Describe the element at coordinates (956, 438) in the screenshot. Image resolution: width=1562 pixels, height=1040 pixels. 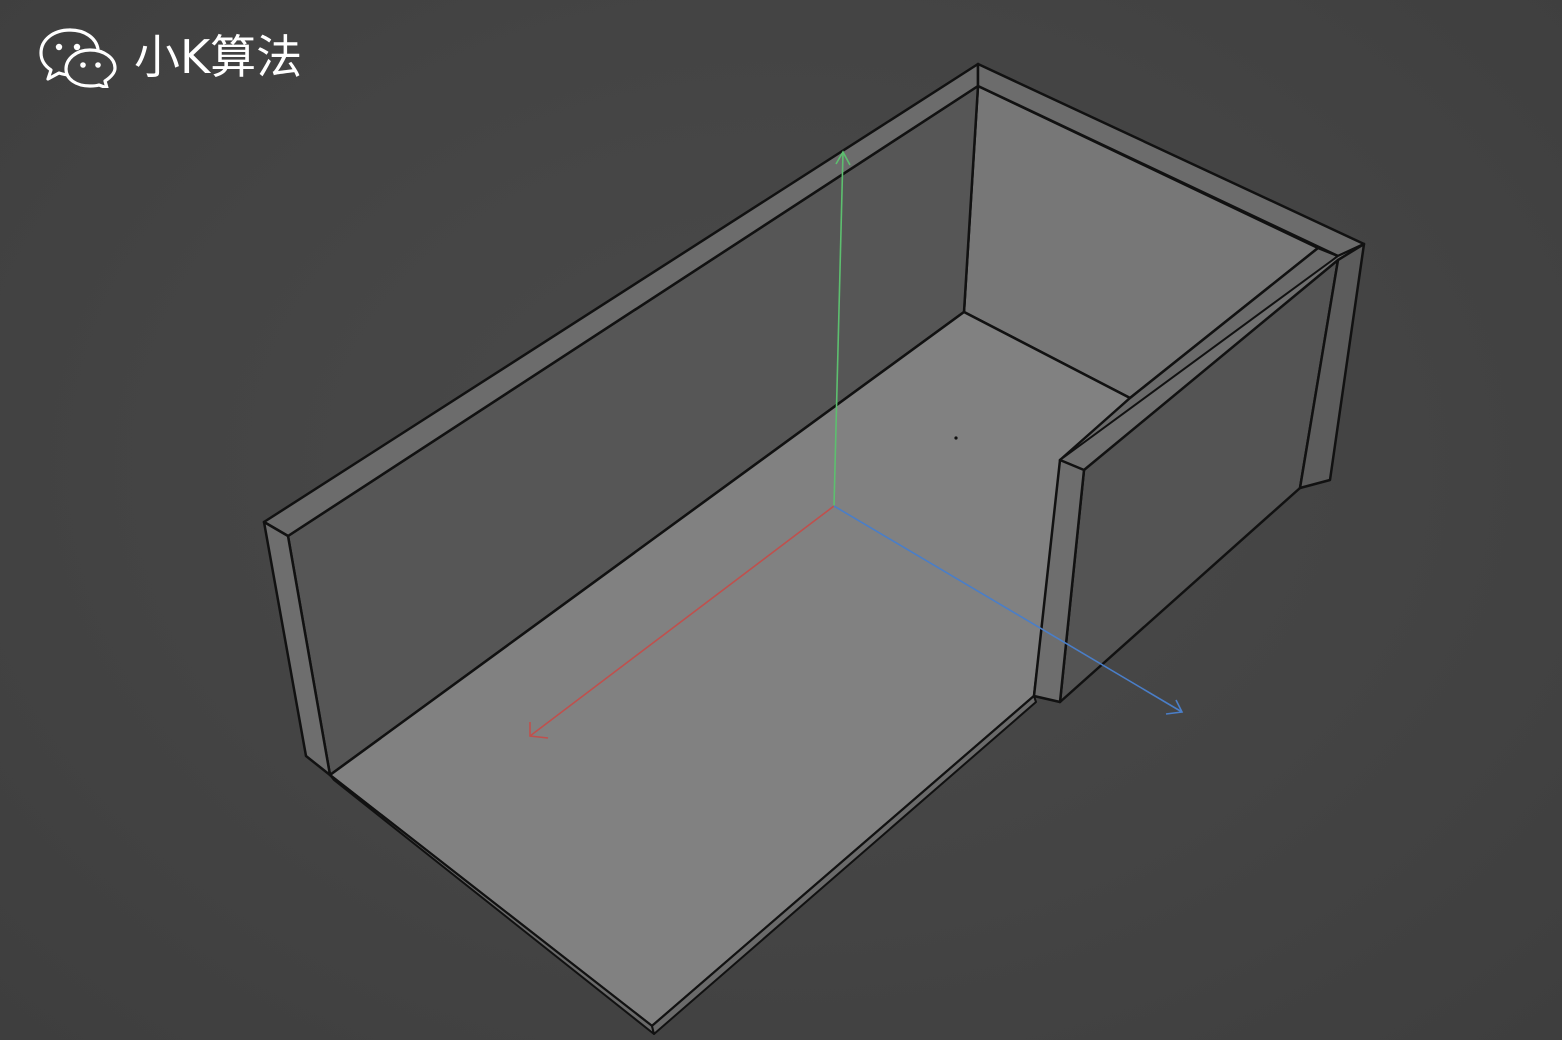
I see `pivot-dot` at that location.